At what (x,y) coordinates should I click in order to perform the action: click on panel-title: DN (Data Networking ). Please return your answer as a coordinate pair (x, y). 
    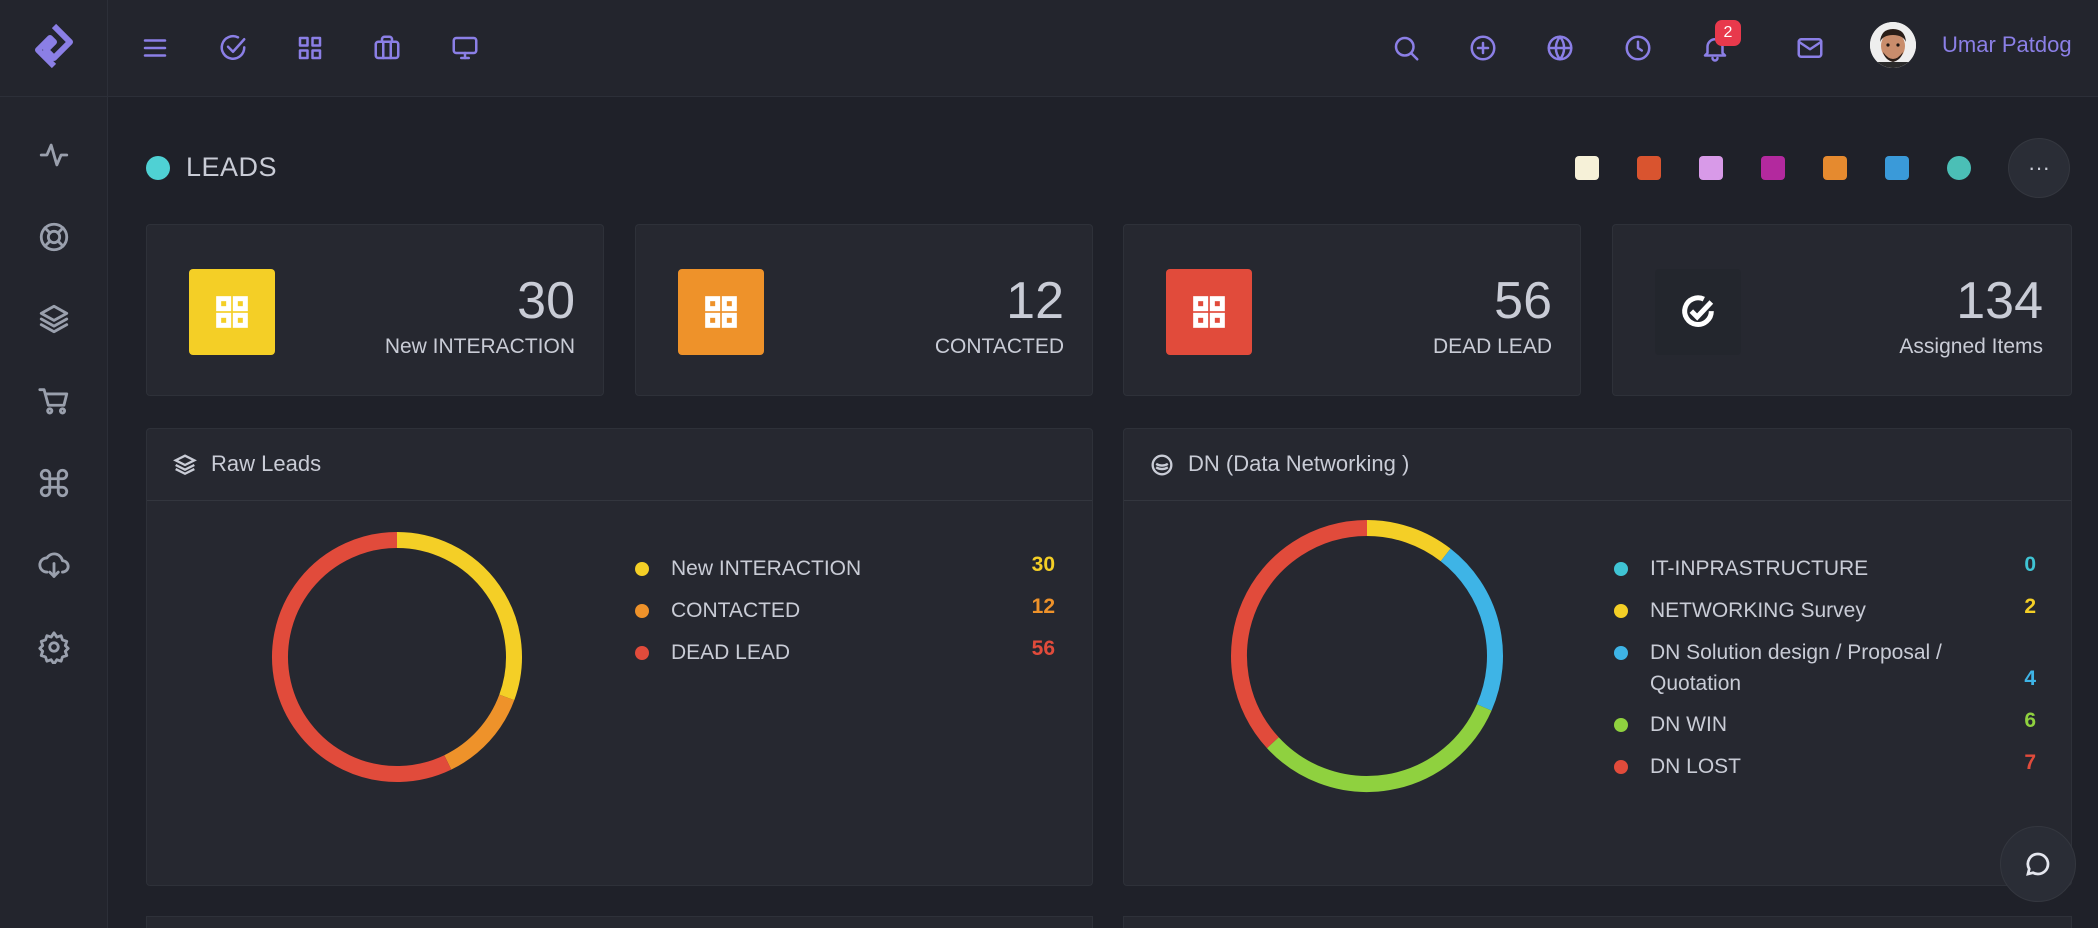
    Looking at the image, I should click on (1299, 463).